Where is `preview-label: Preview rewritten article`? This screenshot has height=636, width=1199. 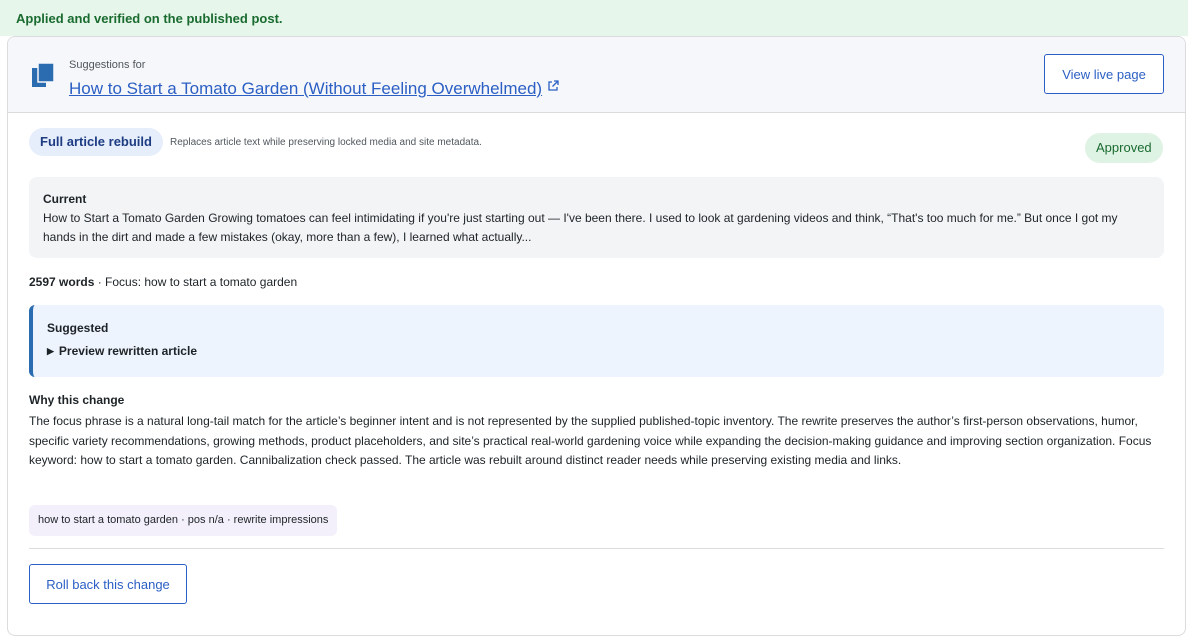
preview-label: Preview rewritten article is located at coordinates (127, 351).